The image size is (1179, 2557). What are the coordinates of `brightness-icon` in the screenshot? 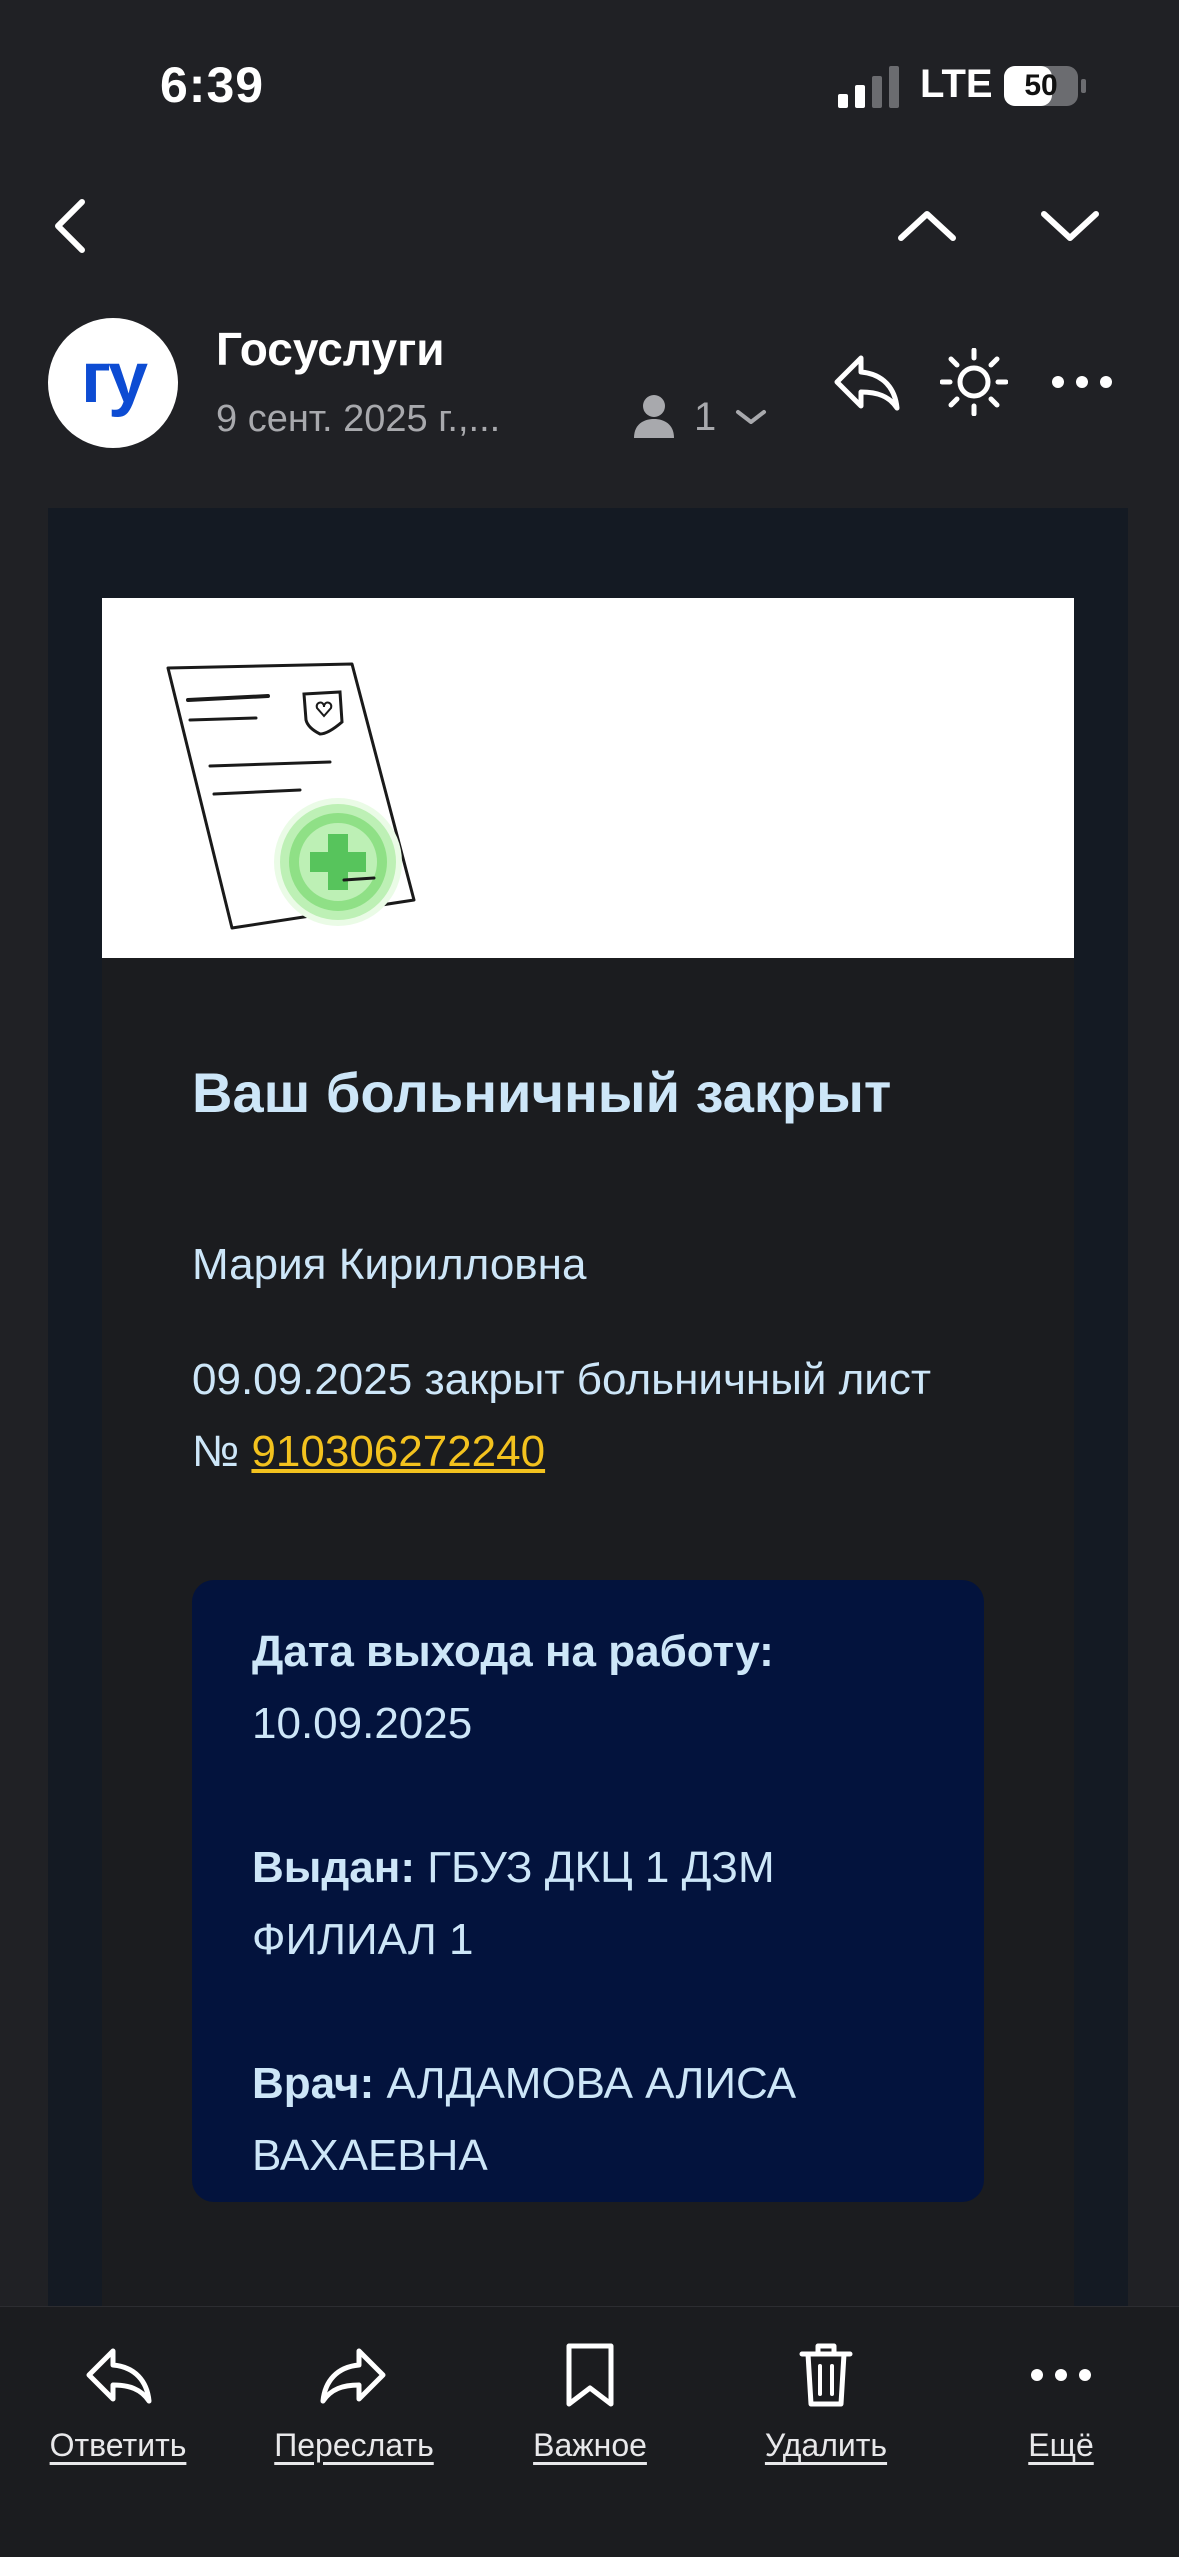 It's located at (974, 382).